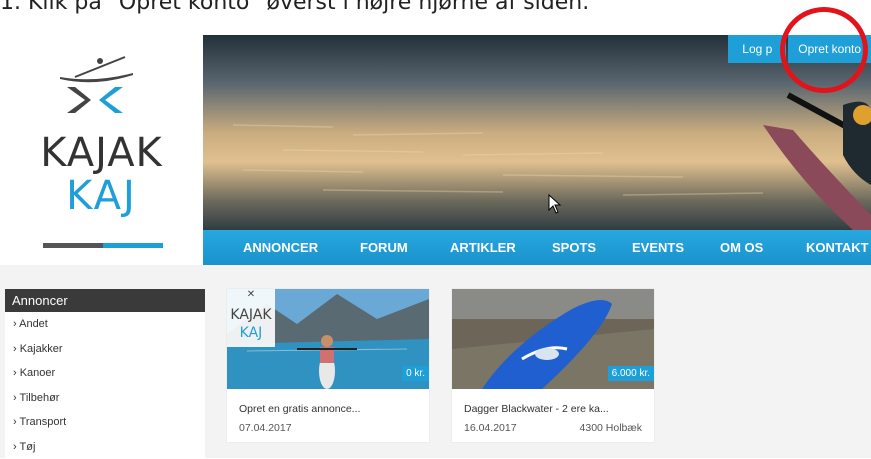 The width and height of the screenshot is (871, 459). What do you see at coordinates (105, 349) in the screenshot?
I see `sidebar-item-kajakker: › Kajakker` at bounding box center [105, 349].